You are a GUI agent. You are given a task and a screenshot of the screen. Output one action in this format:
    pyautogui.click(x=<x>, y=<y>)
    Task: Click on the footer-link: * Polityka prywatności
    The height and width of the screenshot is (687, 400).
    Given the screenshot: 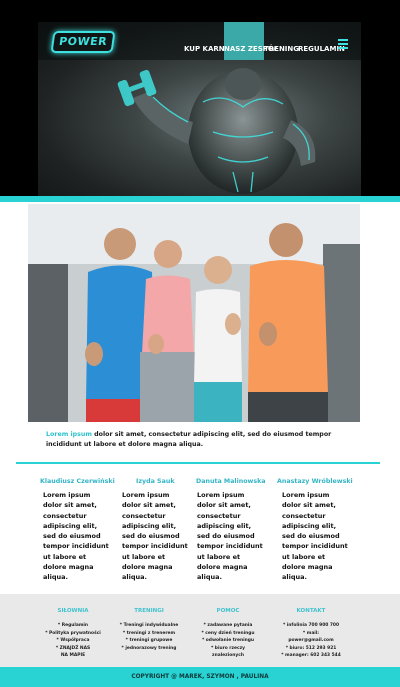 What is the action you would take?
    pyautogui.click(x=73, y=634)
    